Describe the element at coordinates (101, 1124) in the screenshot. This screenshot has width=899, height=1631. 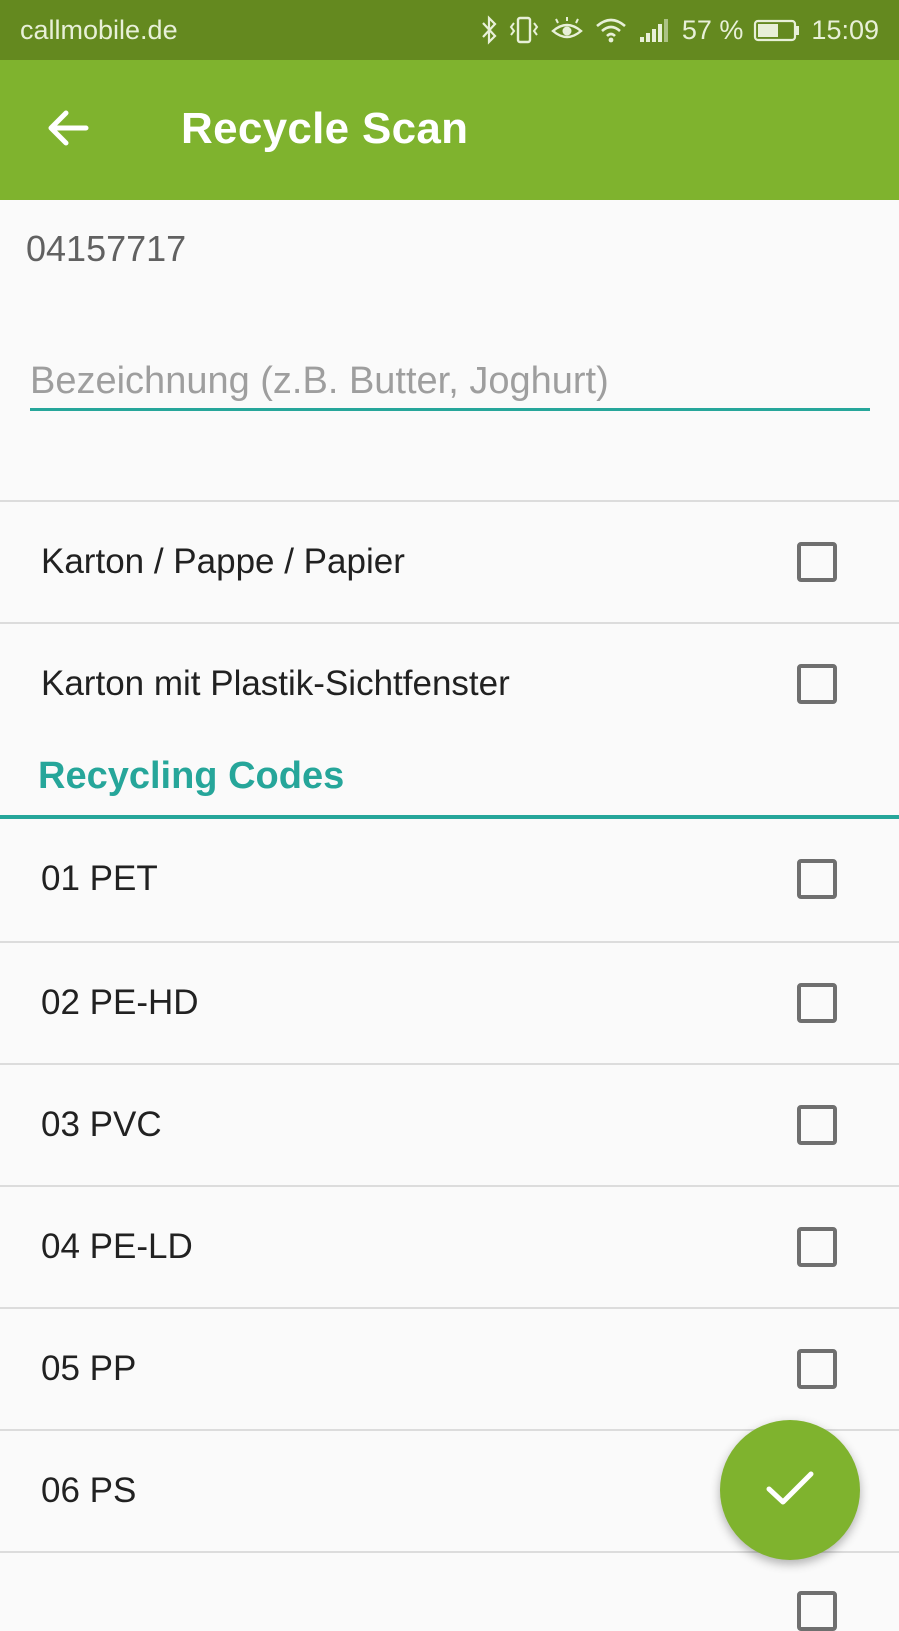
I see `list-item-label: 03 PVC` at that location.